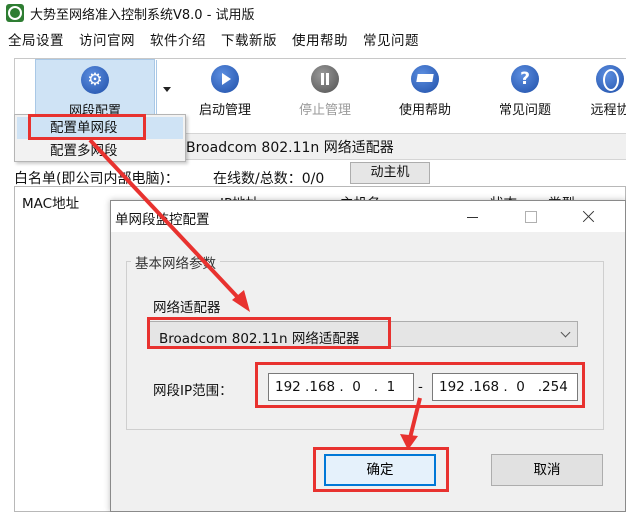 This screenshot has height=512, width=626. Describe the element at coordinates (96, 179) in the screenshot. I see `whitelist-label: 白名单(即公司内部电脑)：` at that location.